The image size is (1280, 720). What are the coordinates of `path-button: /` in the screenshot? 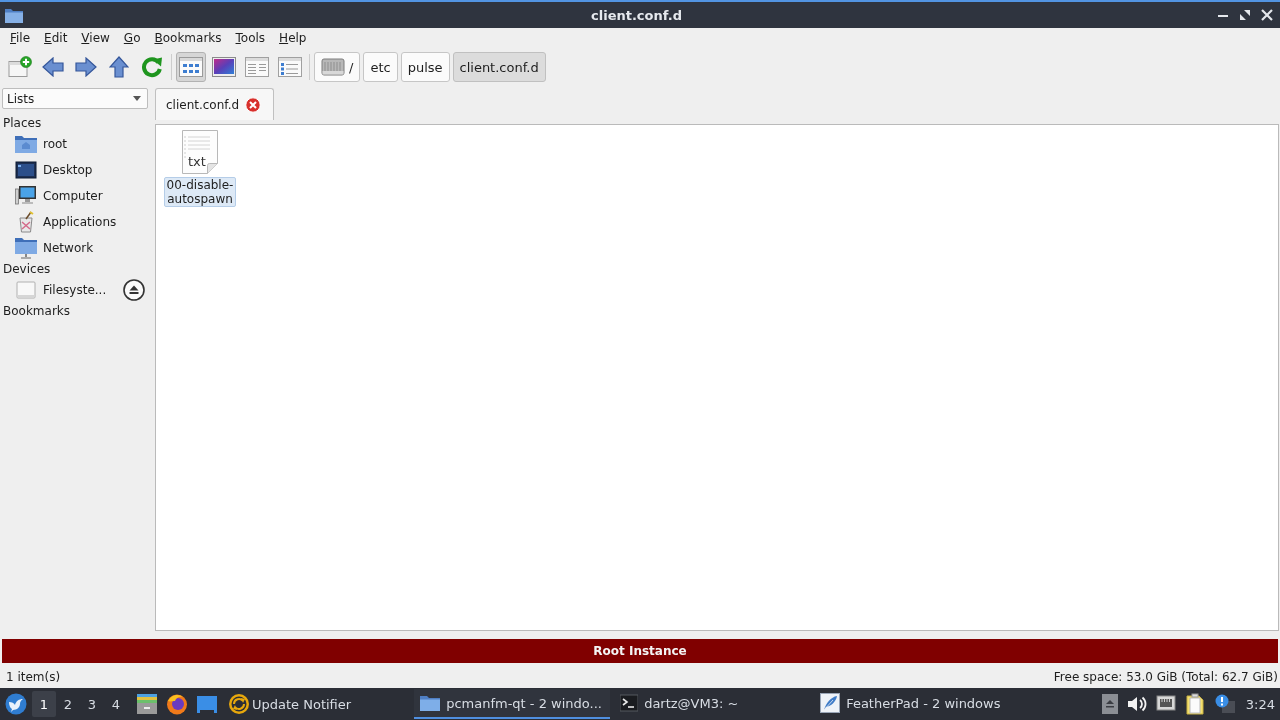 It's located at (337, 67).